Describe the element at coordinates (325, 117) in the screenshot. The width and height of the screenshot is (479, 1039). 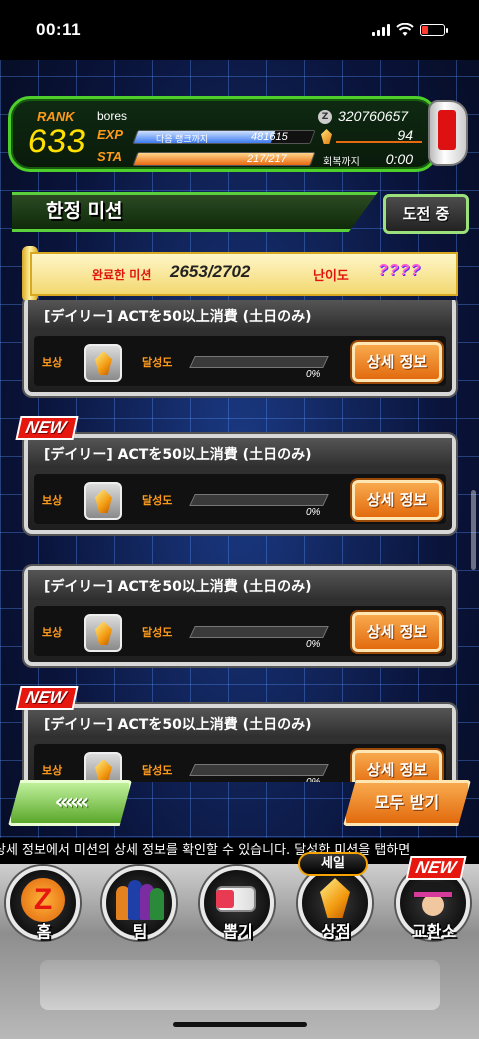
I see `zeni-icon: Z` at that location.